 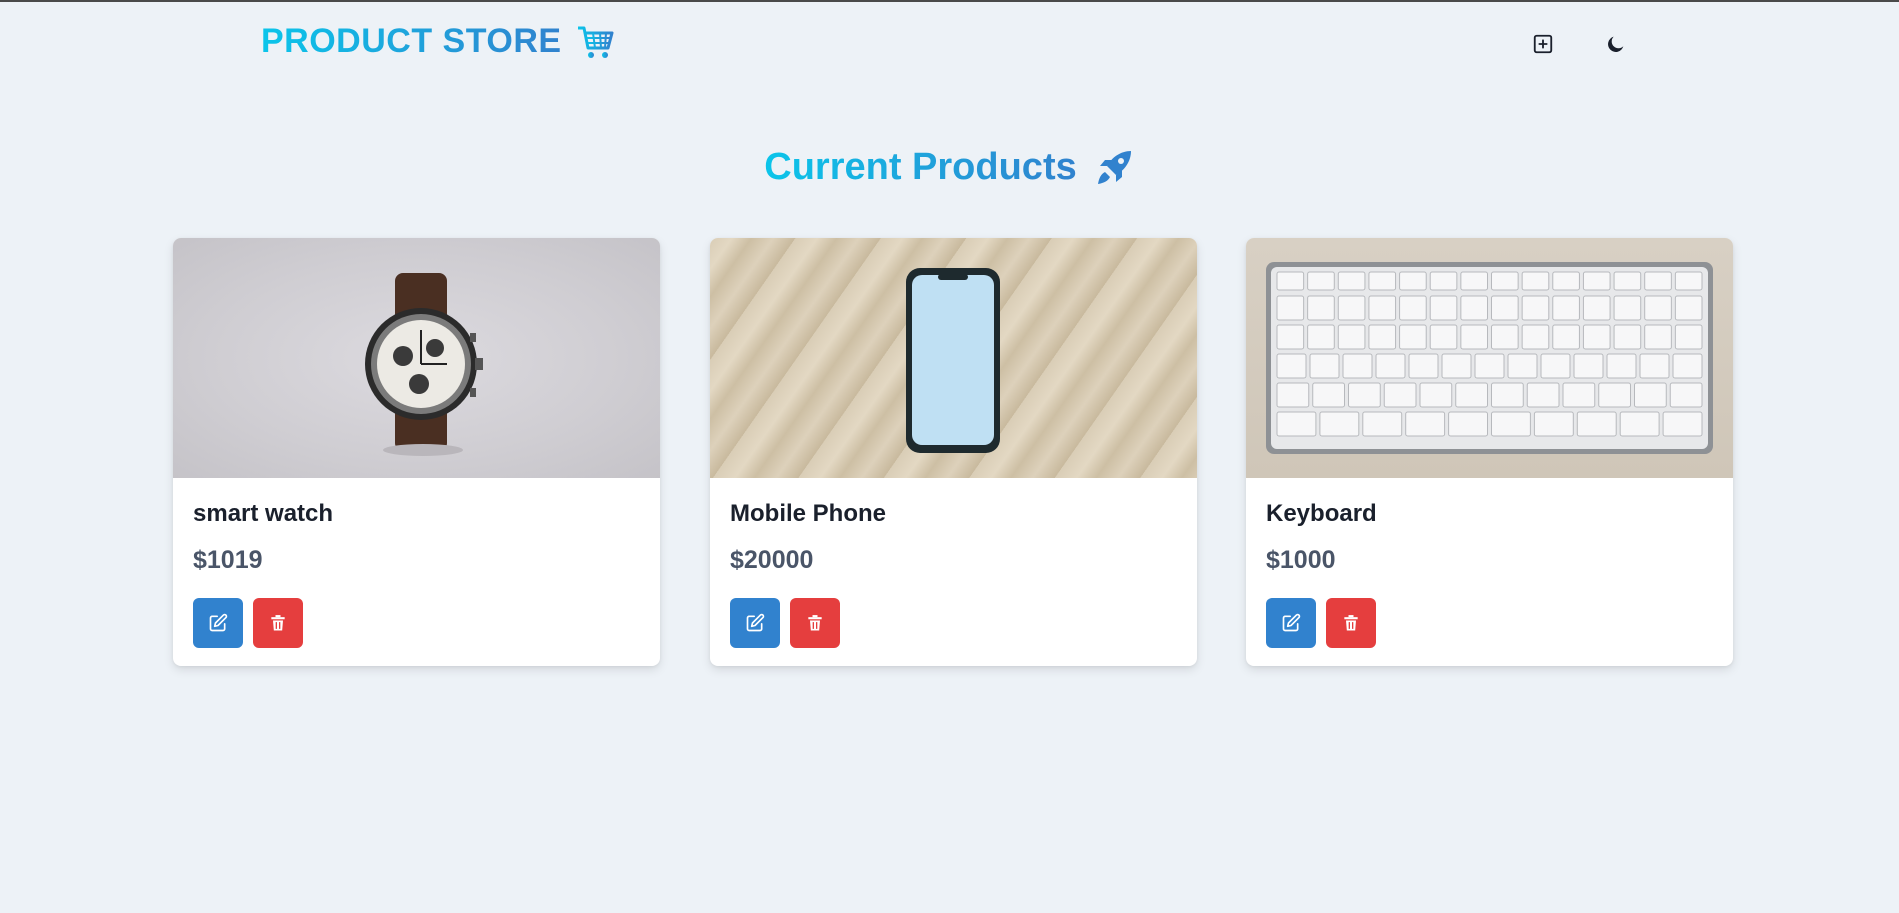 I want to click on product-name: Keyboard, so click(x=1321, y=513).